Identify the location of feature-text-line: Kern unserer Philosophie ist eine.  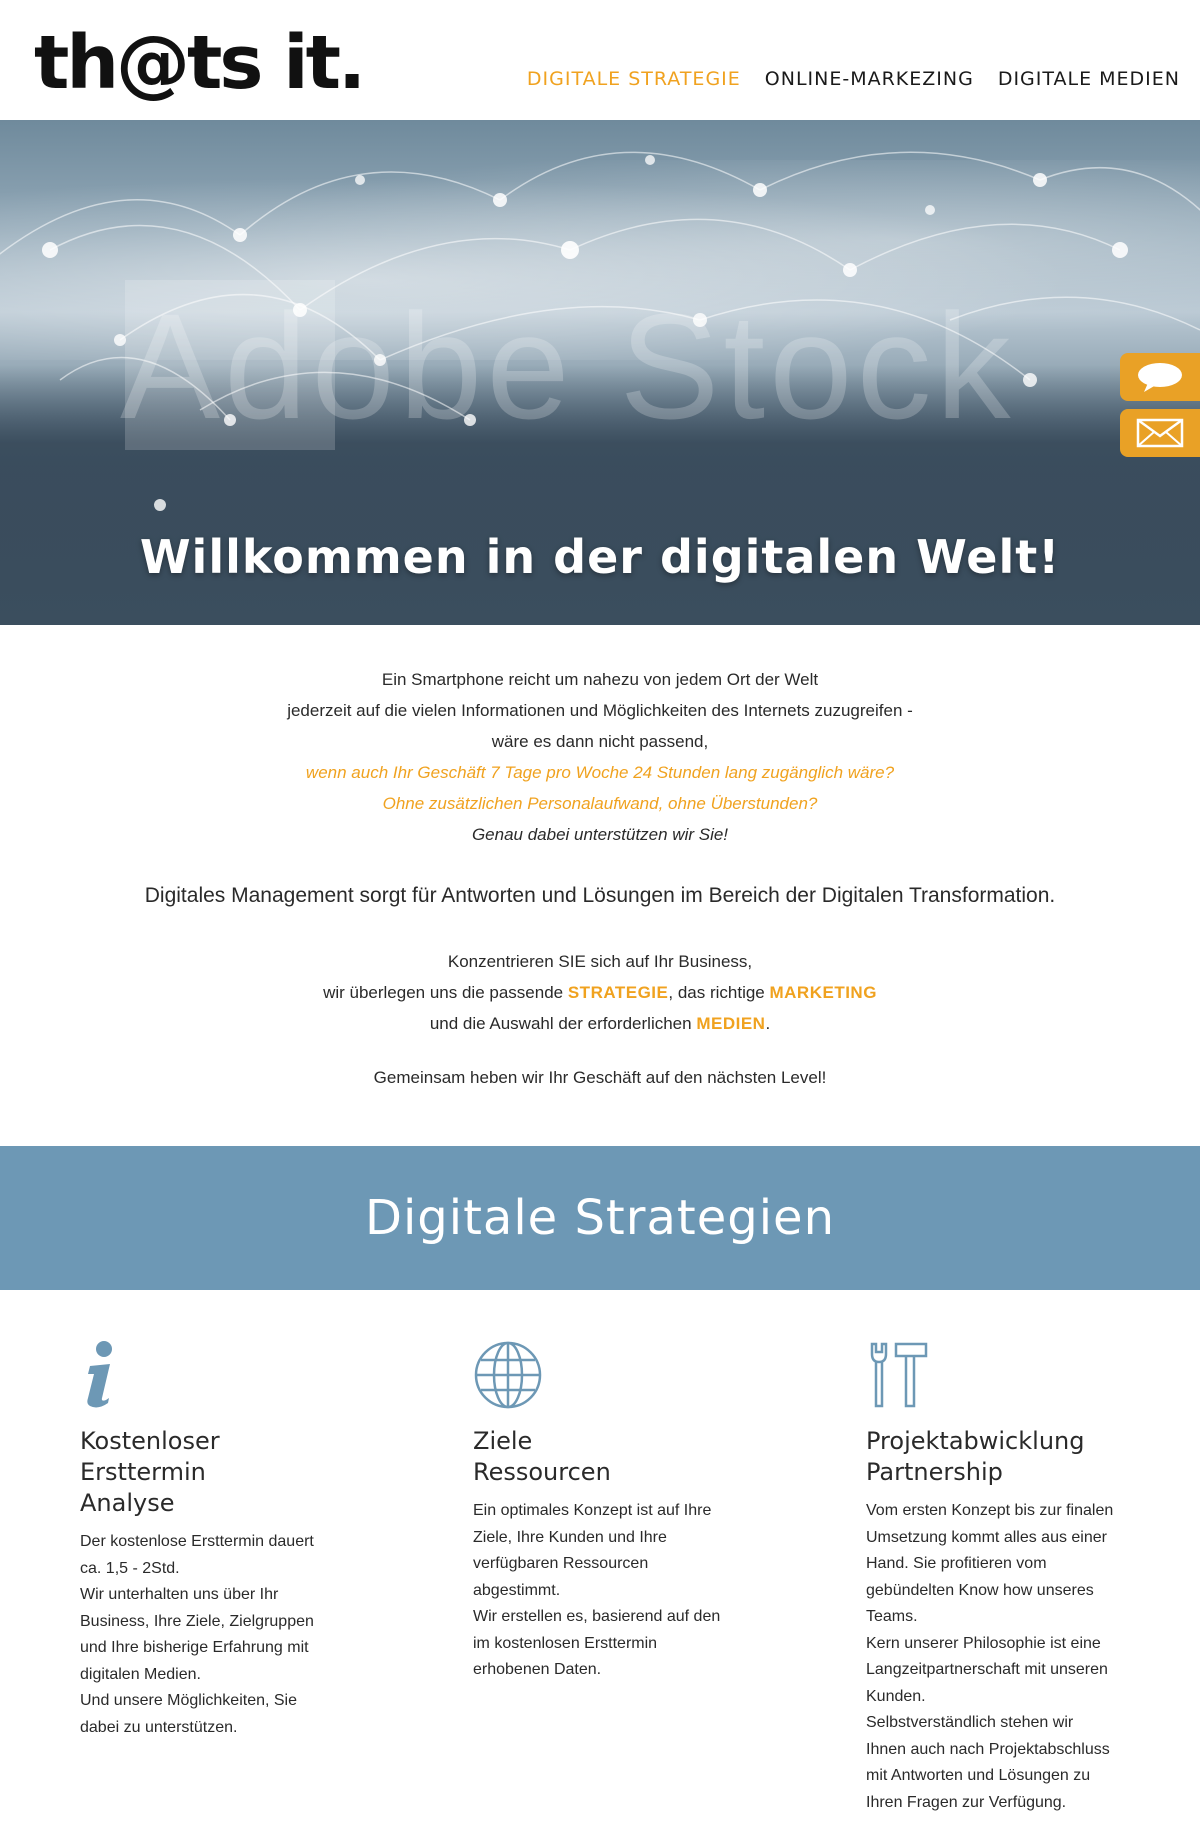
(983, 1643).